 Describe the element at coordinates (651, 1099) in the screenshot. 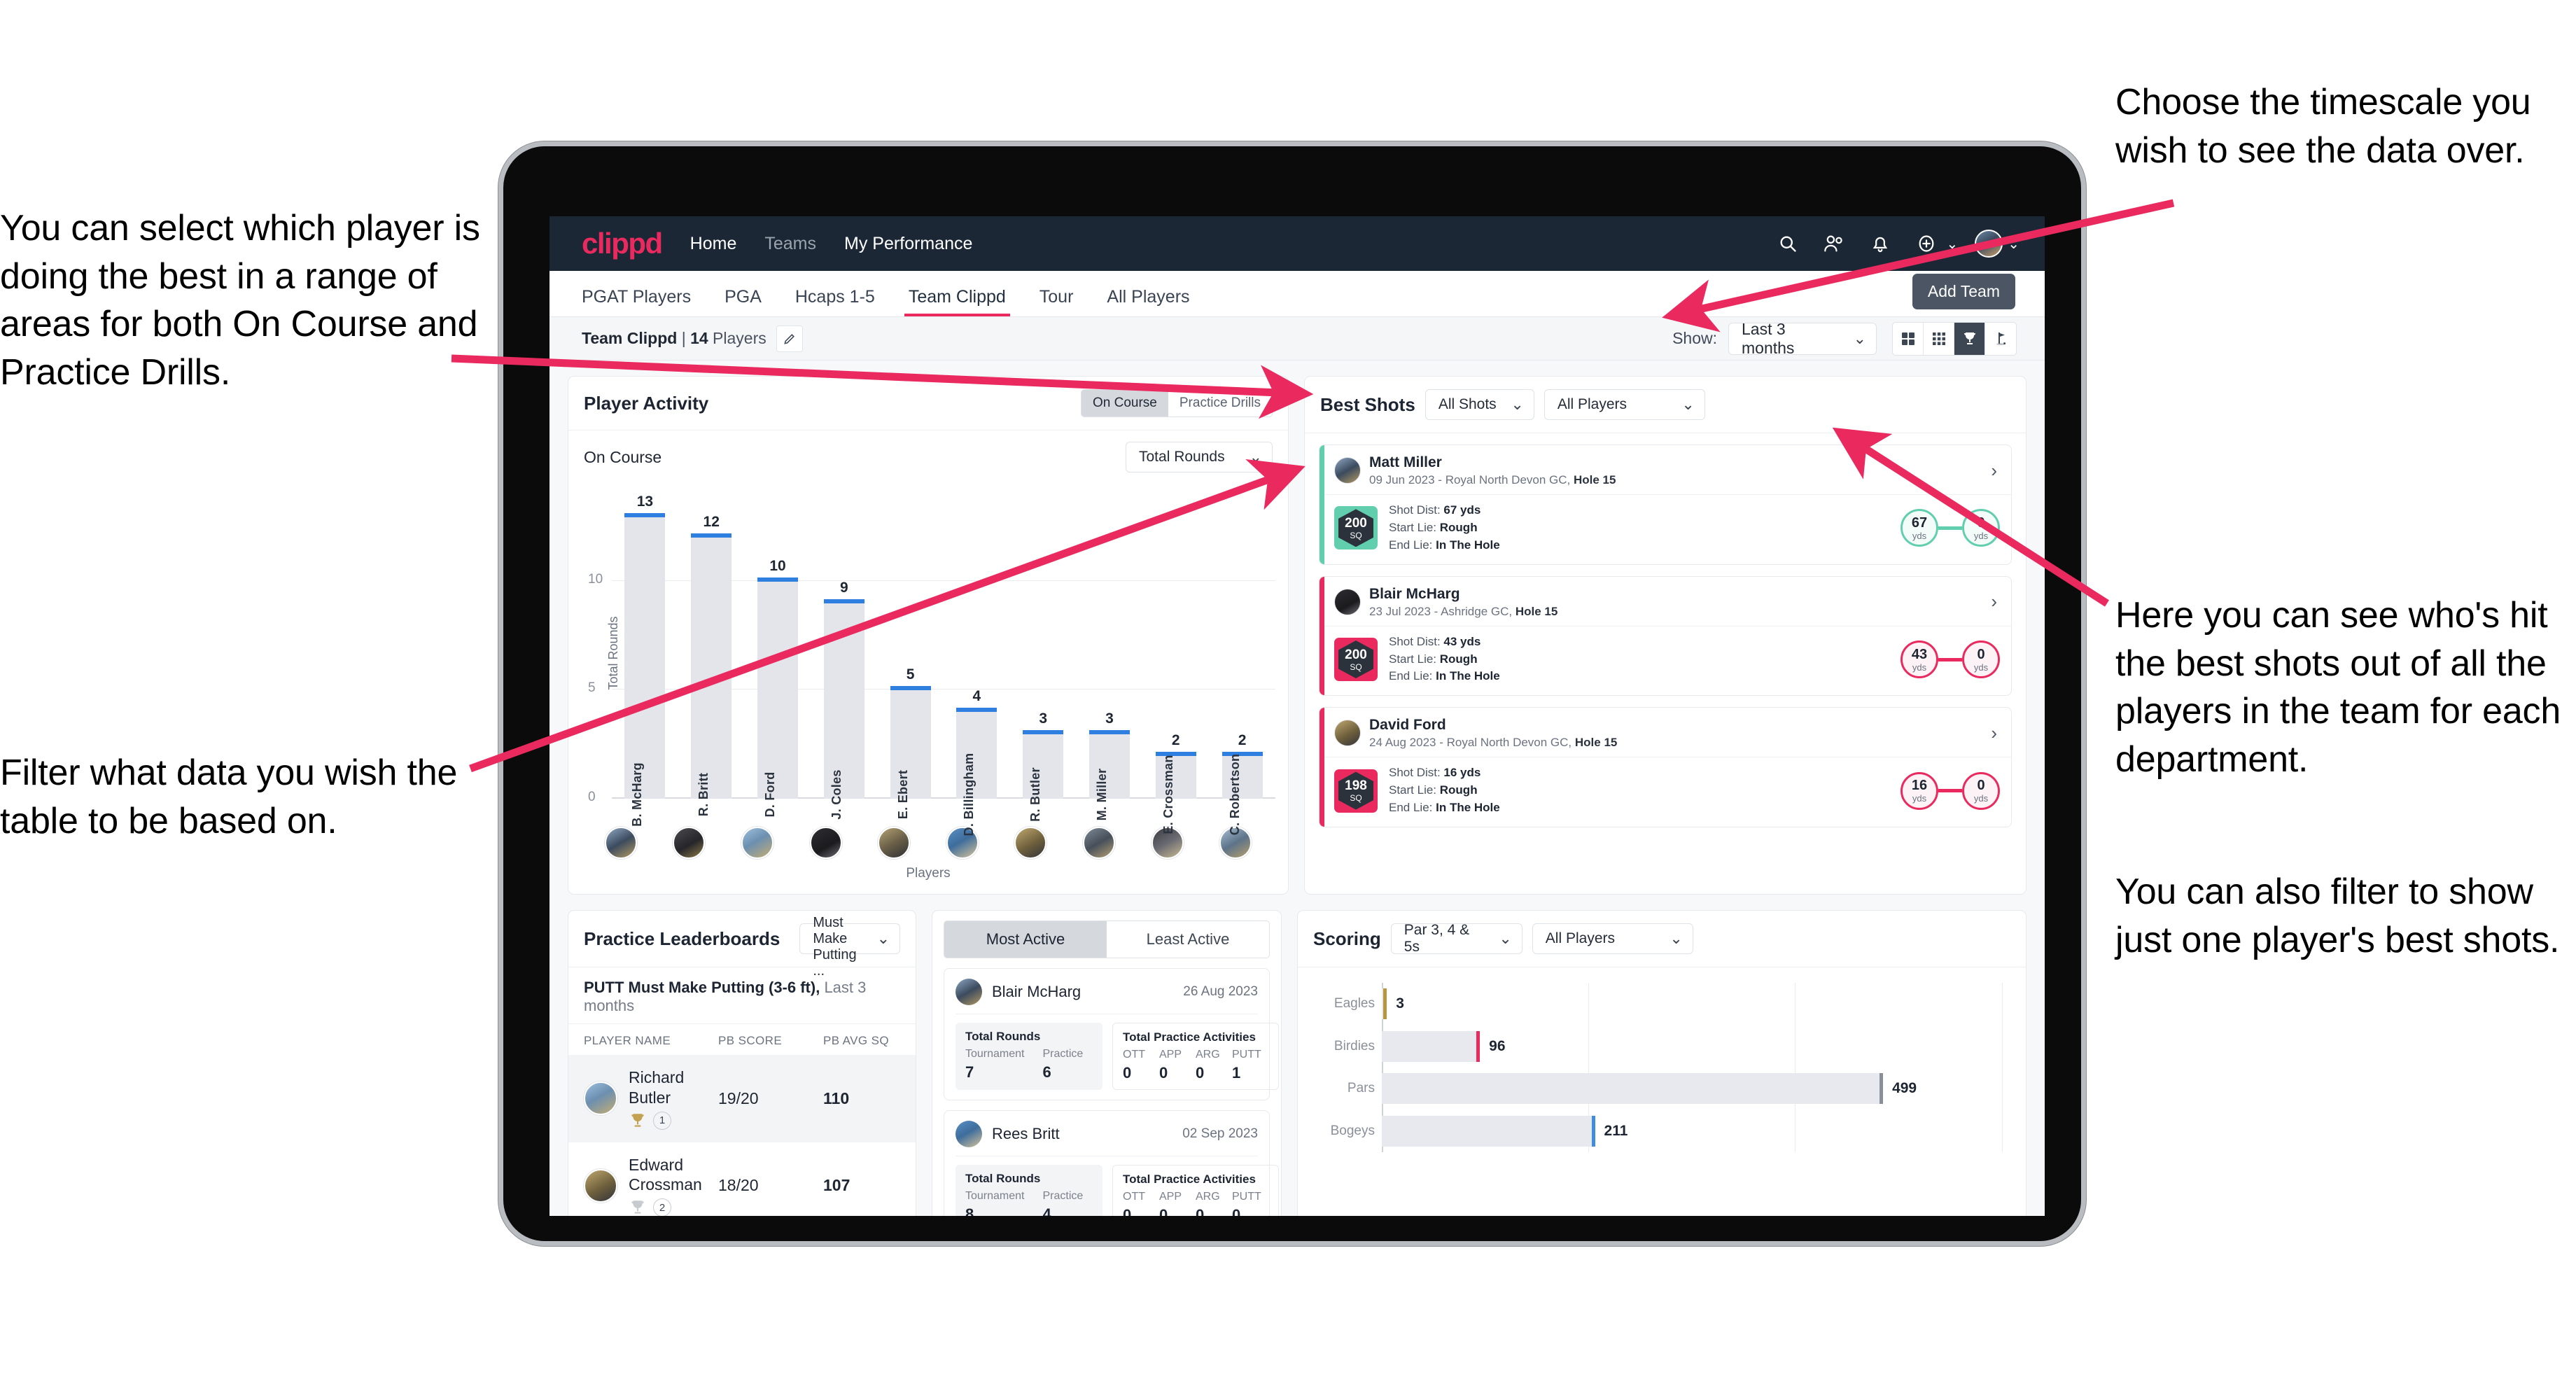

I see `leaderboard-player: Richard Butler 1` at that location.